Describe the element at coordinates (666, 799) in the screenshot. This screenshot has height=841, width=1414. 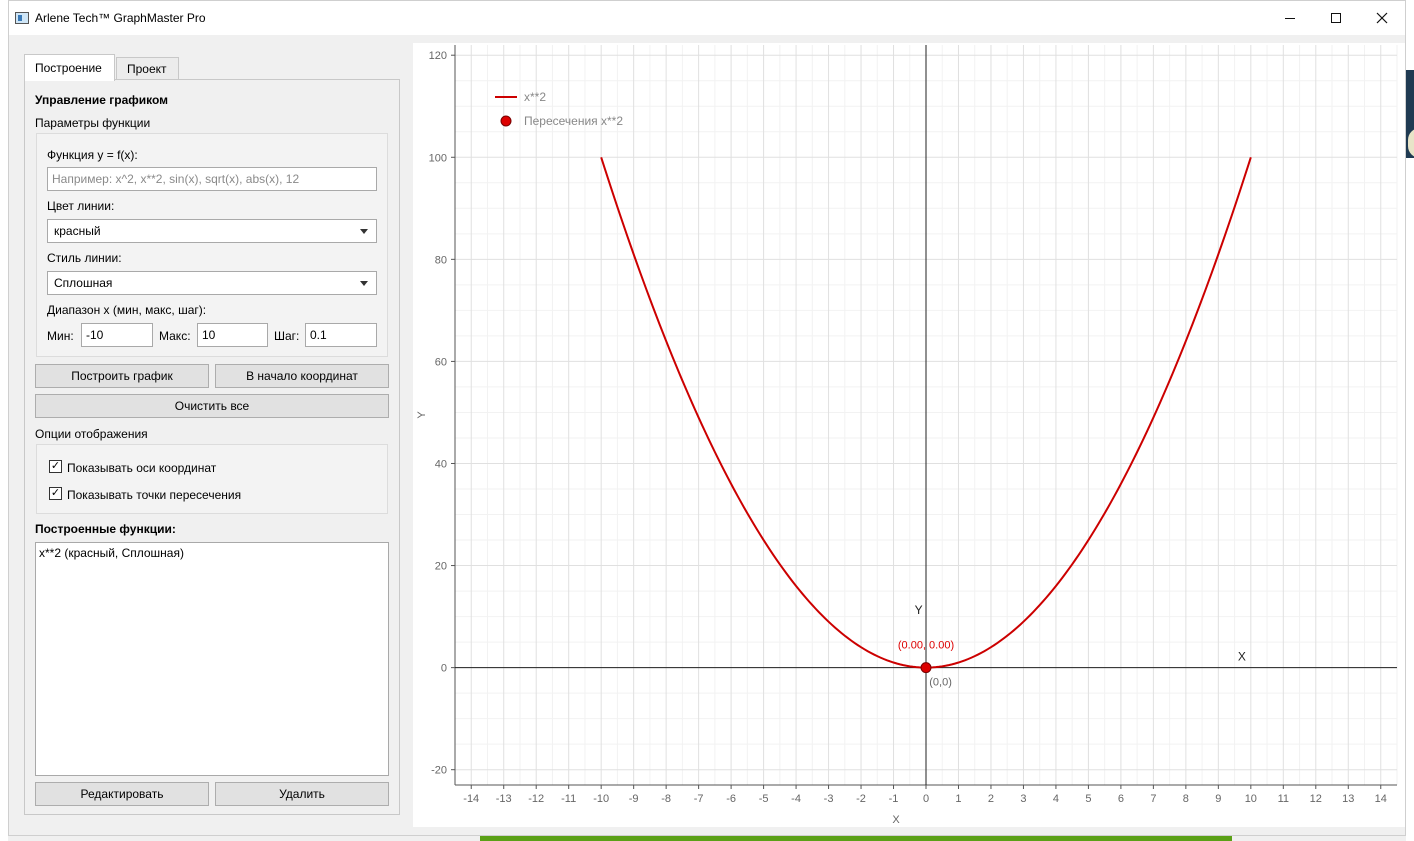
I see `x-tick-label: -8` at that location.